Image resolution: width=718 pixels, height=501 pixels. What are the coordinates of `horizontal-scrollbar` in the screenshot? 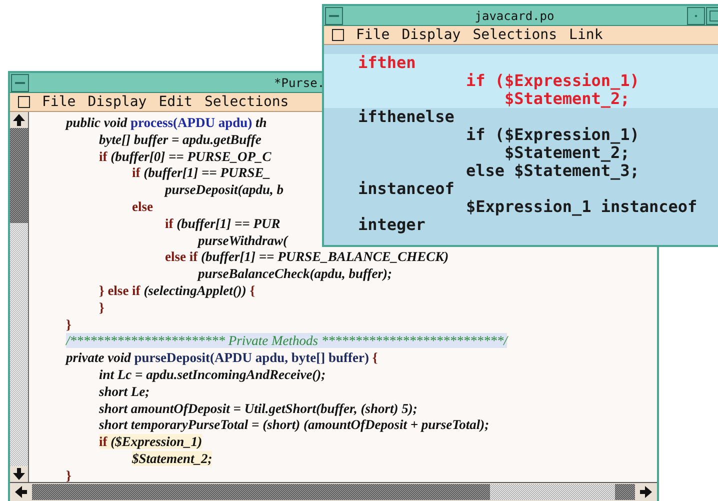 It's located at (333, 491).